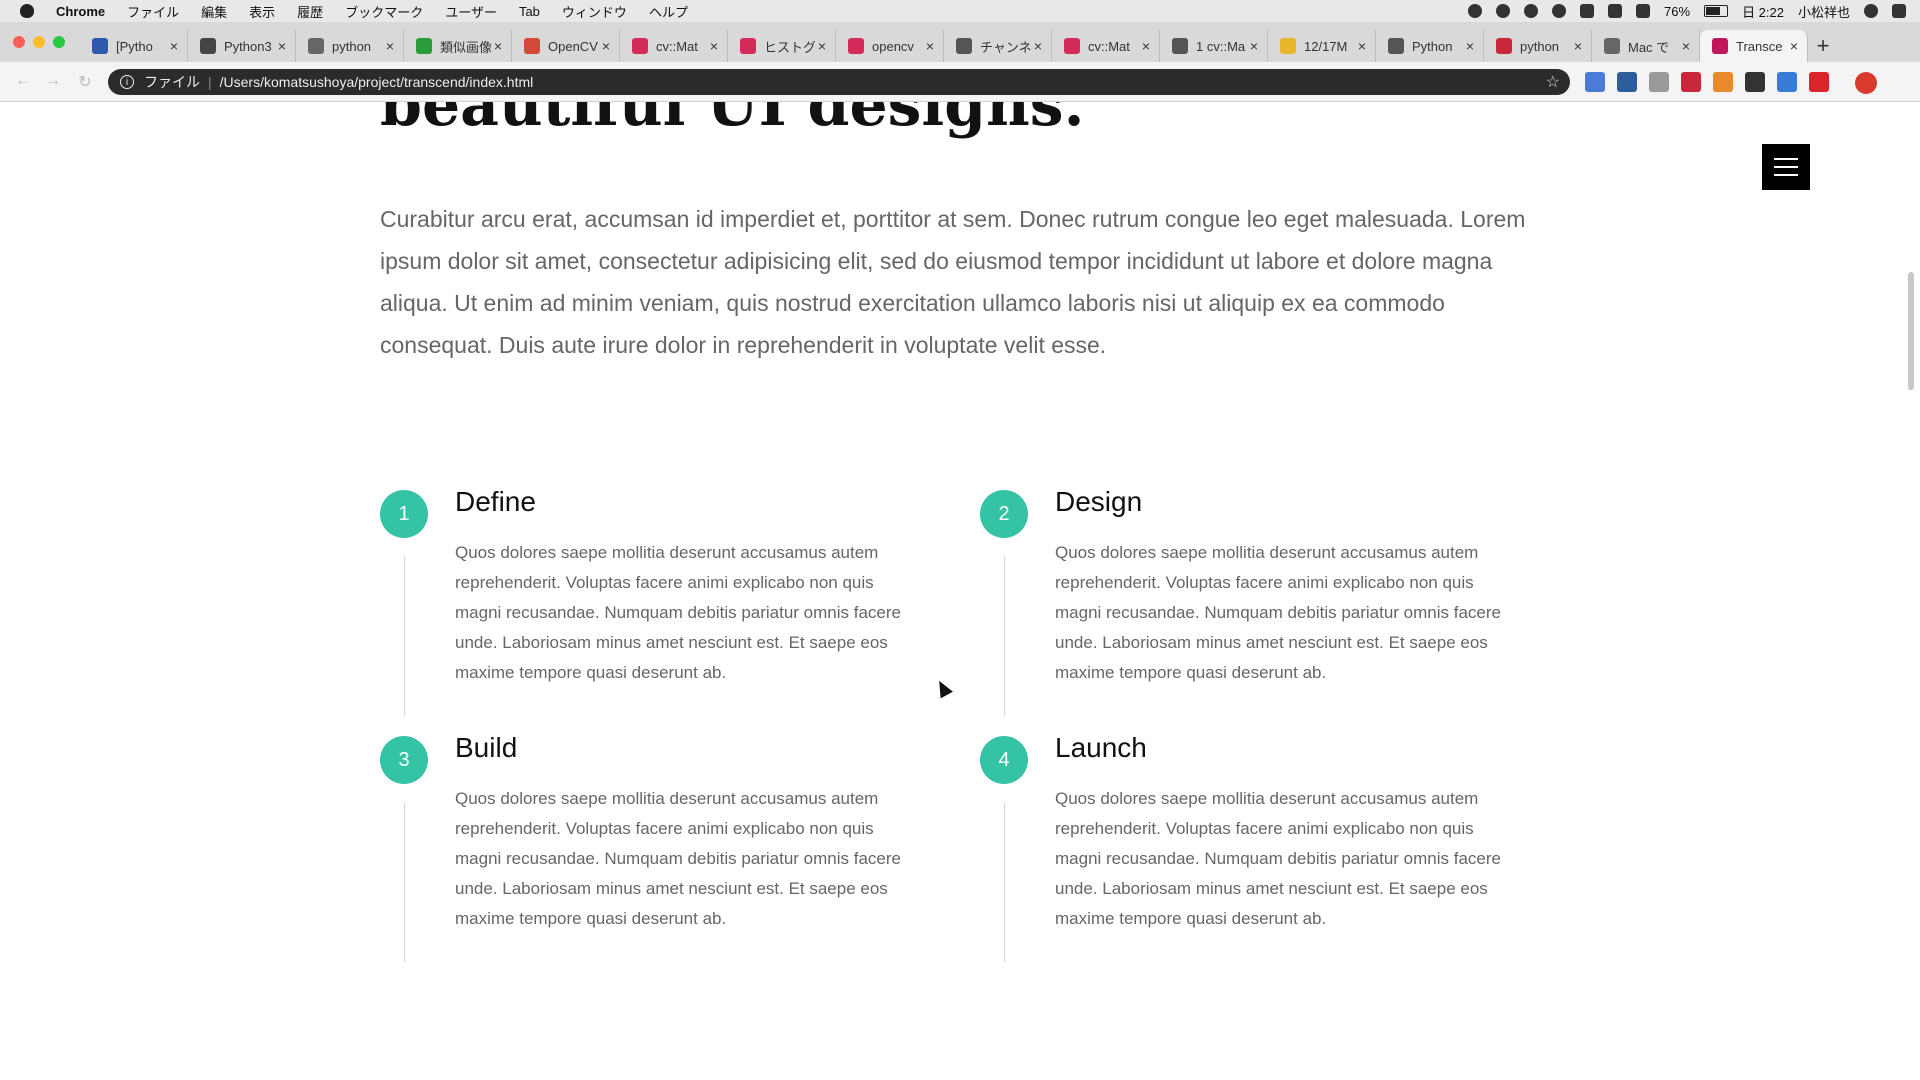 The height and width of the screenshot is (1080, 1920). I want to click on extensions-area, so click(1707, 82).